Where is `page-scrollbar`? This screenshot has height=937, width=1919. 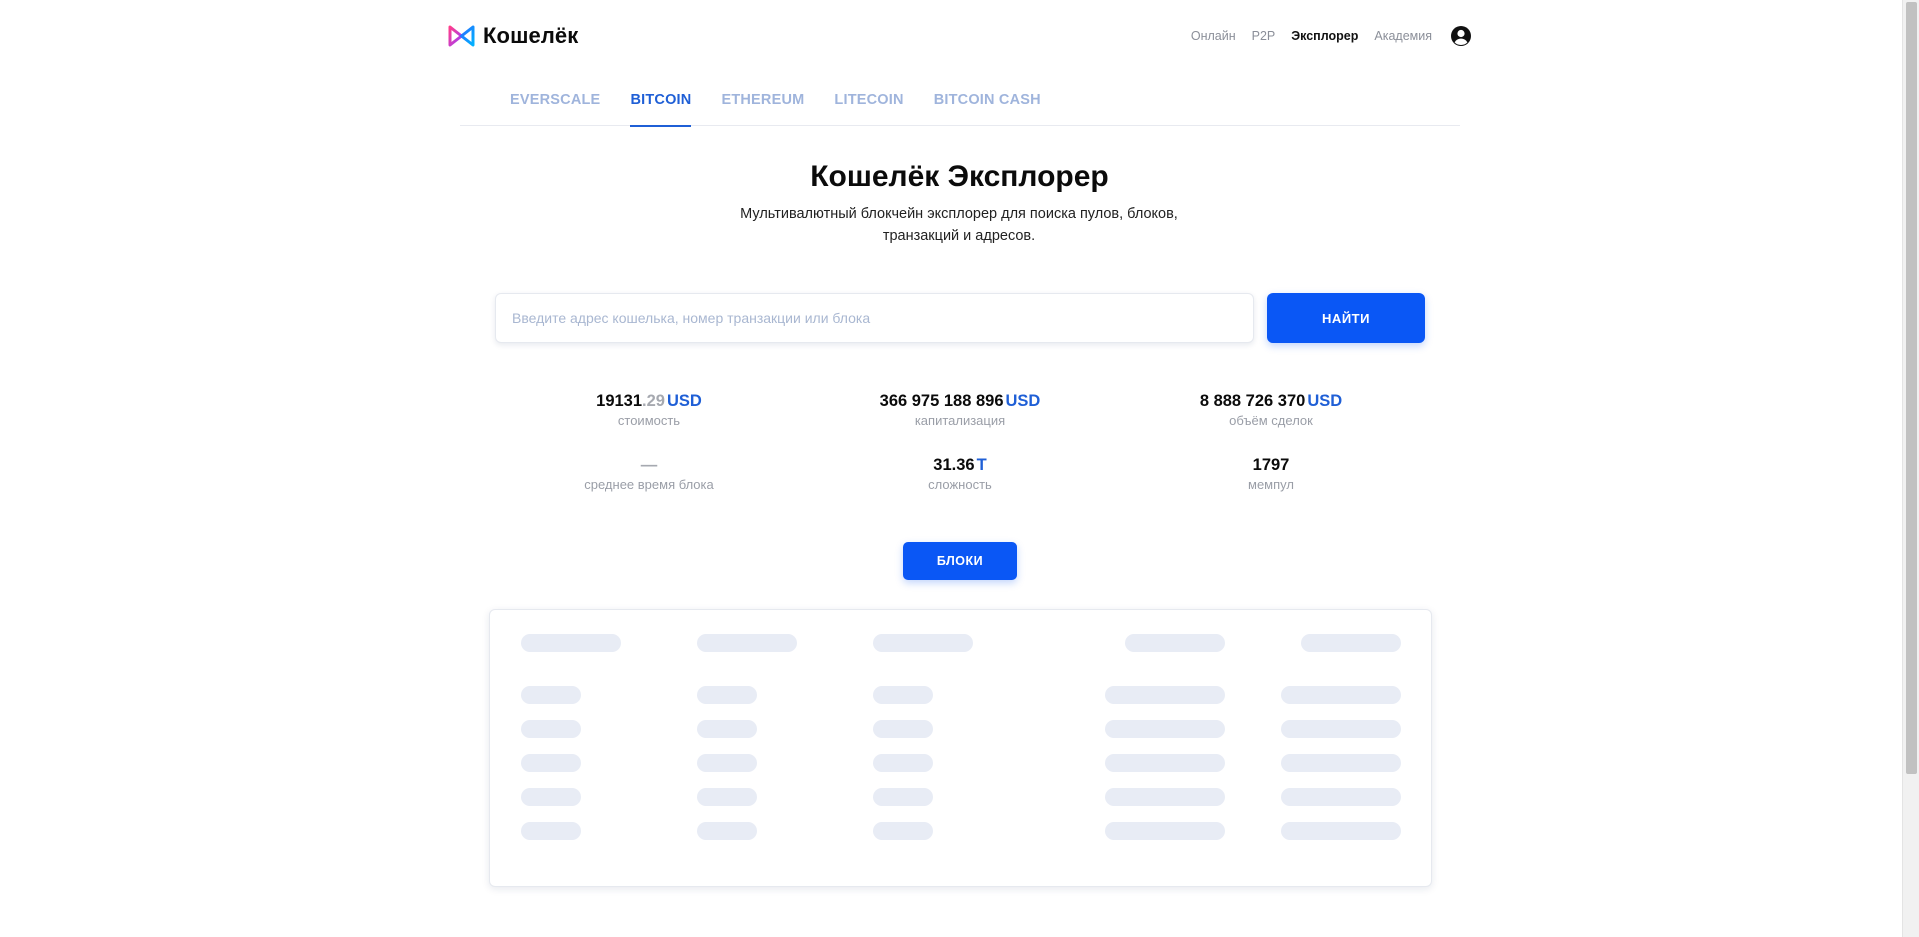 page-scrollbar is located at coordinates (1910, 468).